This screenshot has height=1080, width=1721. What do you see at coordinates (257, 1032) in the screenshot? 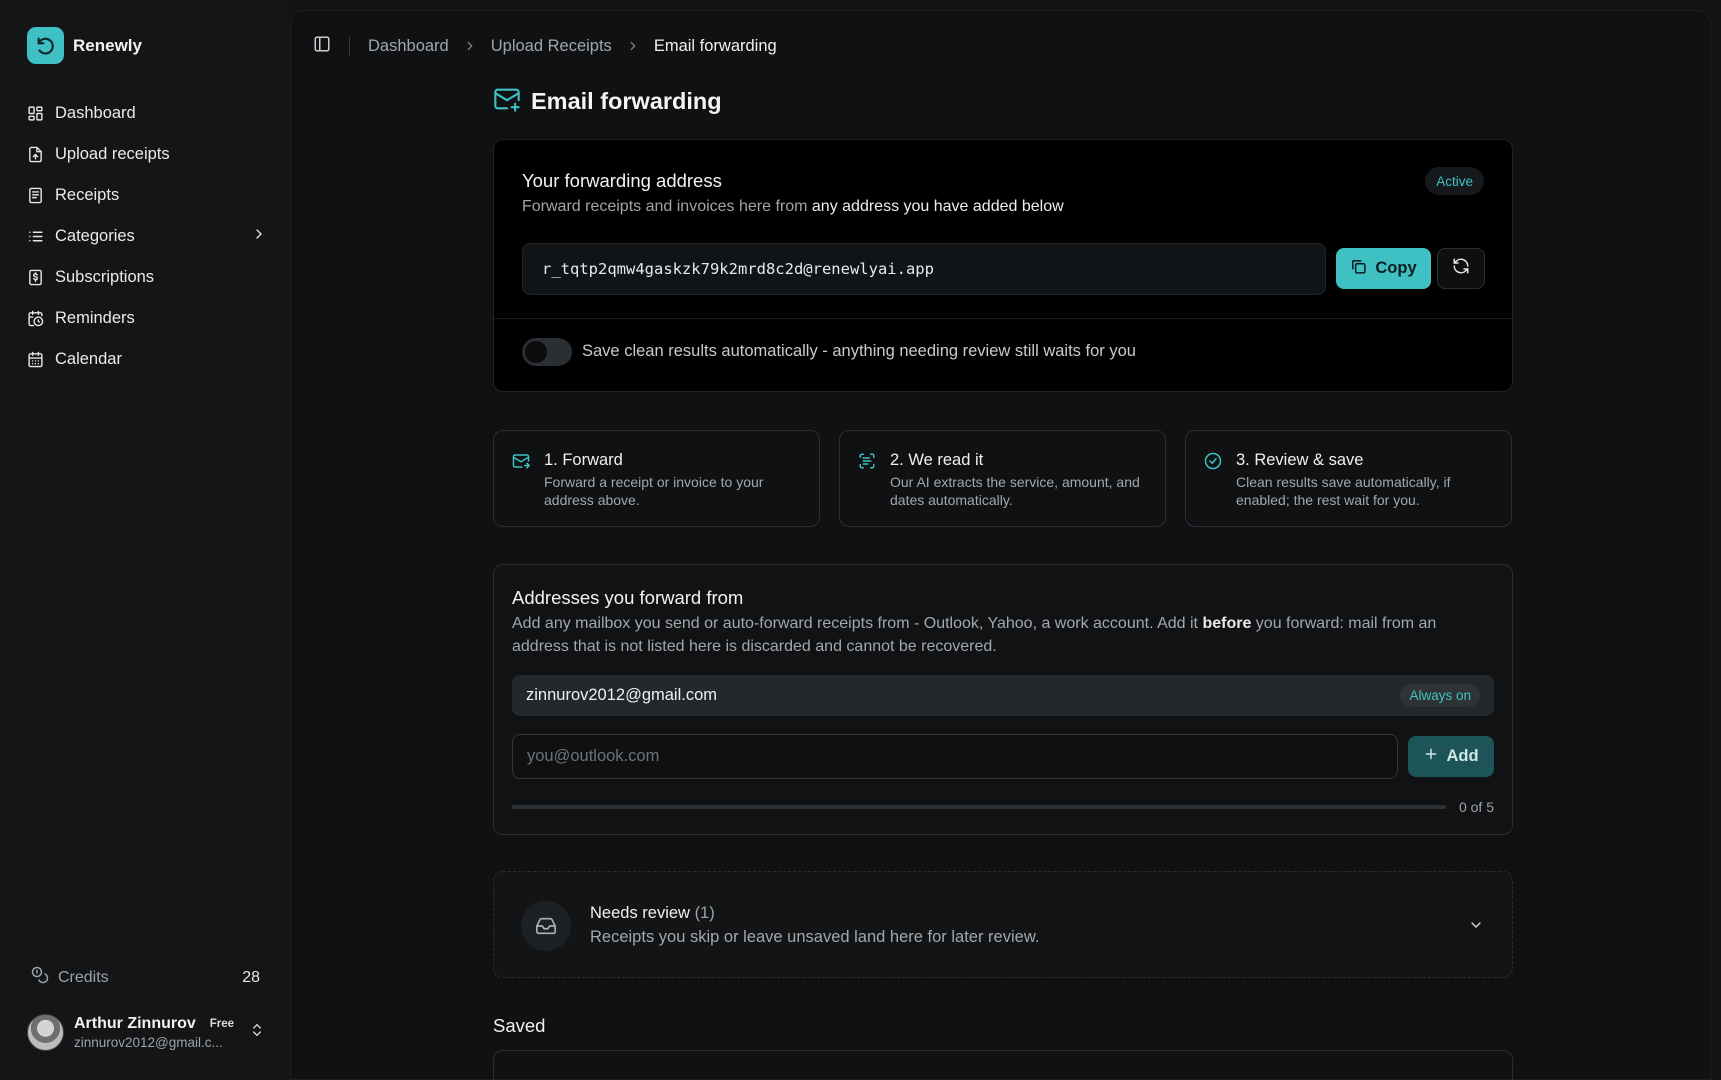
I see `chevrons-up-down-icon` at bounding box center [257, 1032].